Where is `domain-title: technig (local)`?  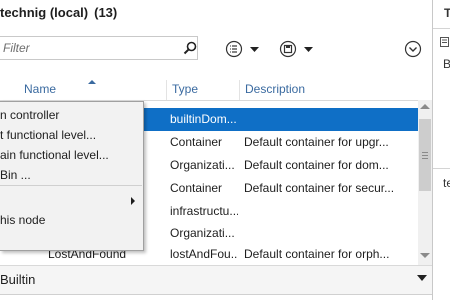
domain-title: technig (local) is located at coordinates (44, 12).